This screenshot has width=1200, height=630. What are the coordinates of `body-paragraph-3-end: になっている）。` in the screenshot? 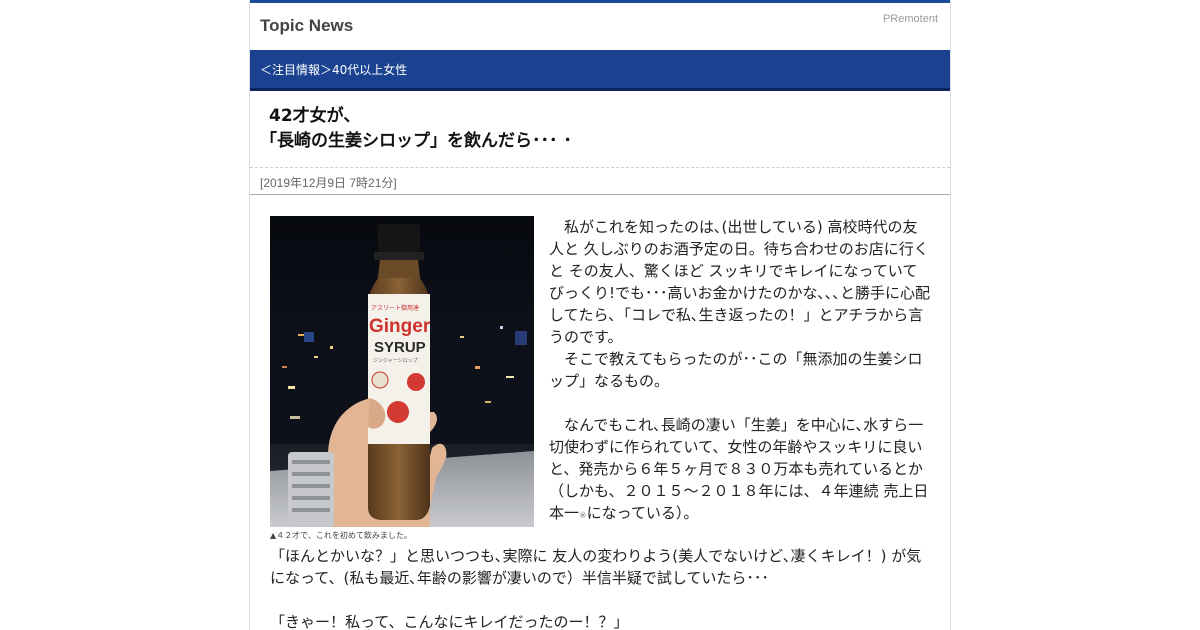 It's located at (642, 513).